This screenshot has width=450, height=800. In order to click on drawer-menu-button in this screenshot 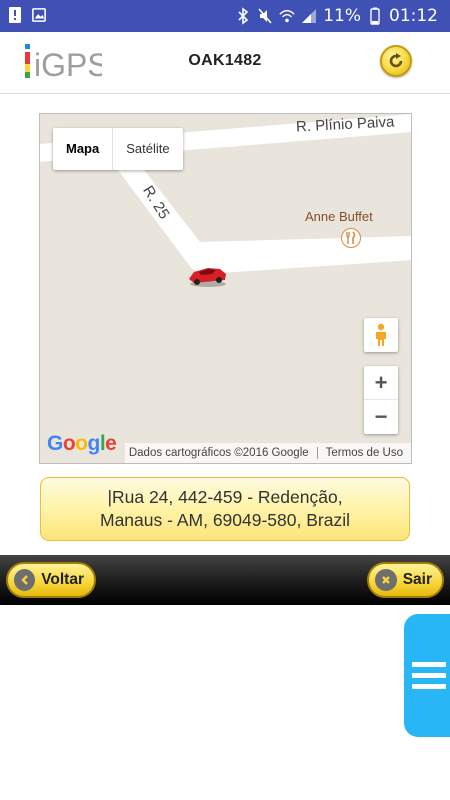, I will do `click(427, 675)`.